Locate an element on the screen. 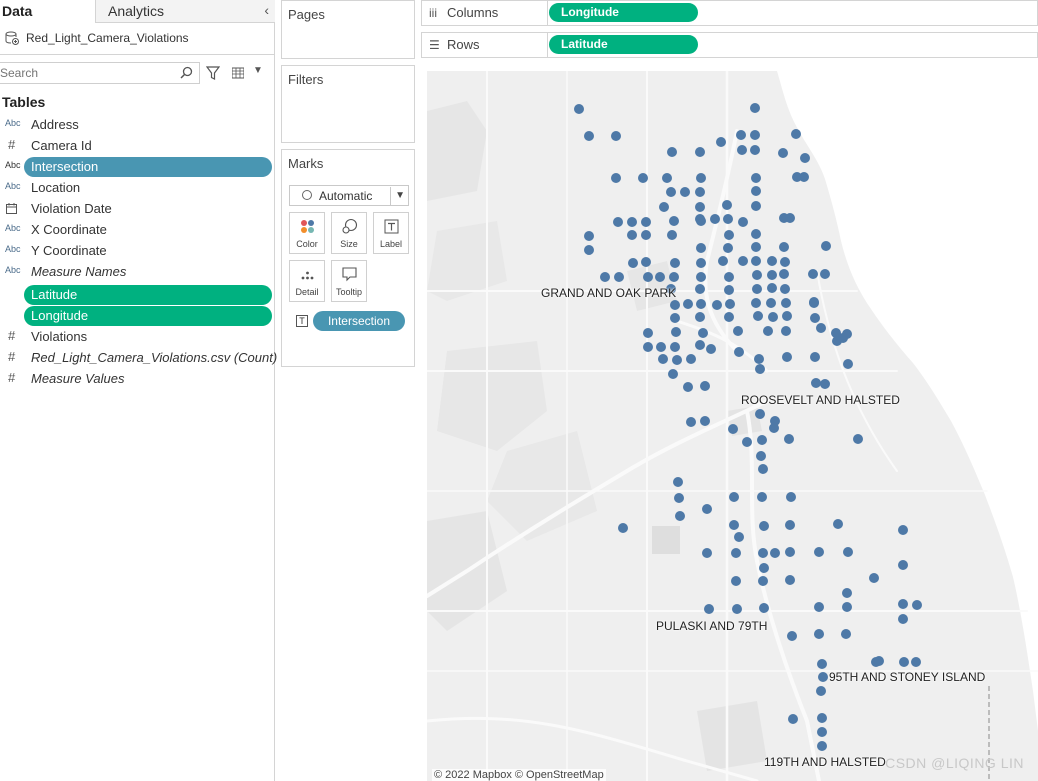  field-item: Abc Intersection is located at coordinates (137, 167).